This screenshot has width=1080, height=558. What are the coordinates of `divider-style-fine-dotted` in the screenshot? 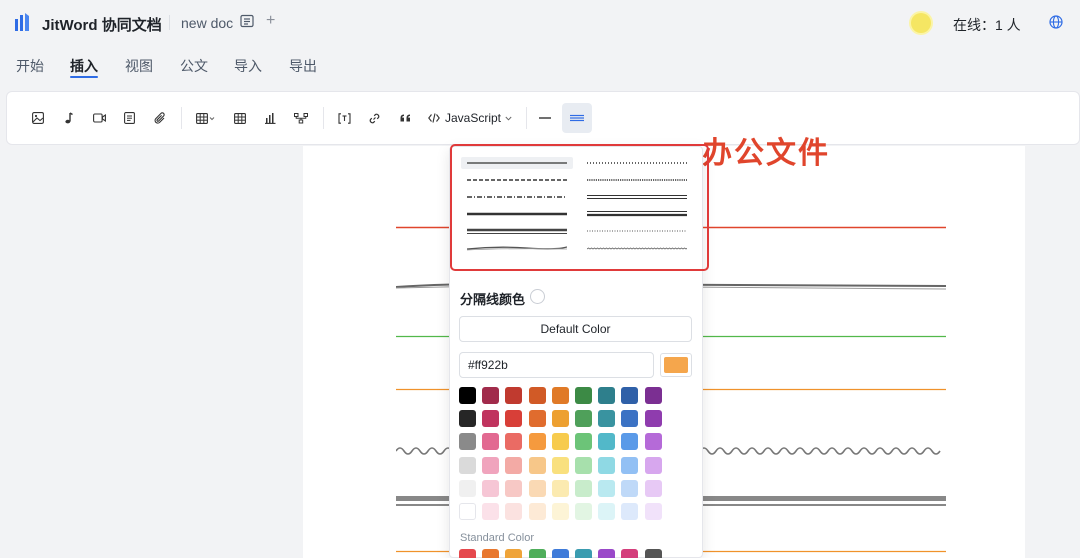 It's located at (637, 231).